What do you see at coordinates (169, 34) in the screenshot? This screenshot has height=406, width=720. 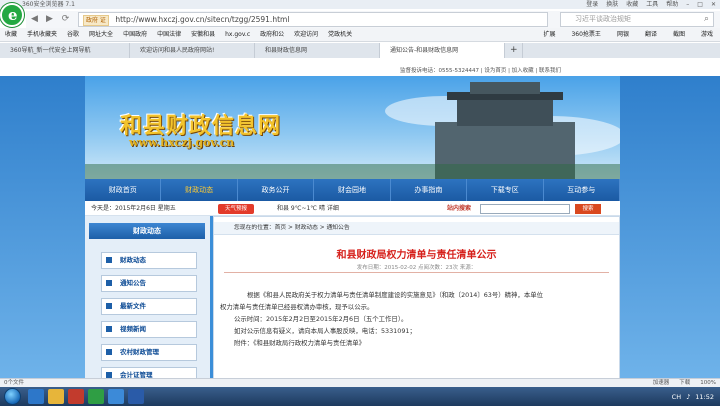 I see `bookmark-item: 中国法律` at bounding box center [169, 34].